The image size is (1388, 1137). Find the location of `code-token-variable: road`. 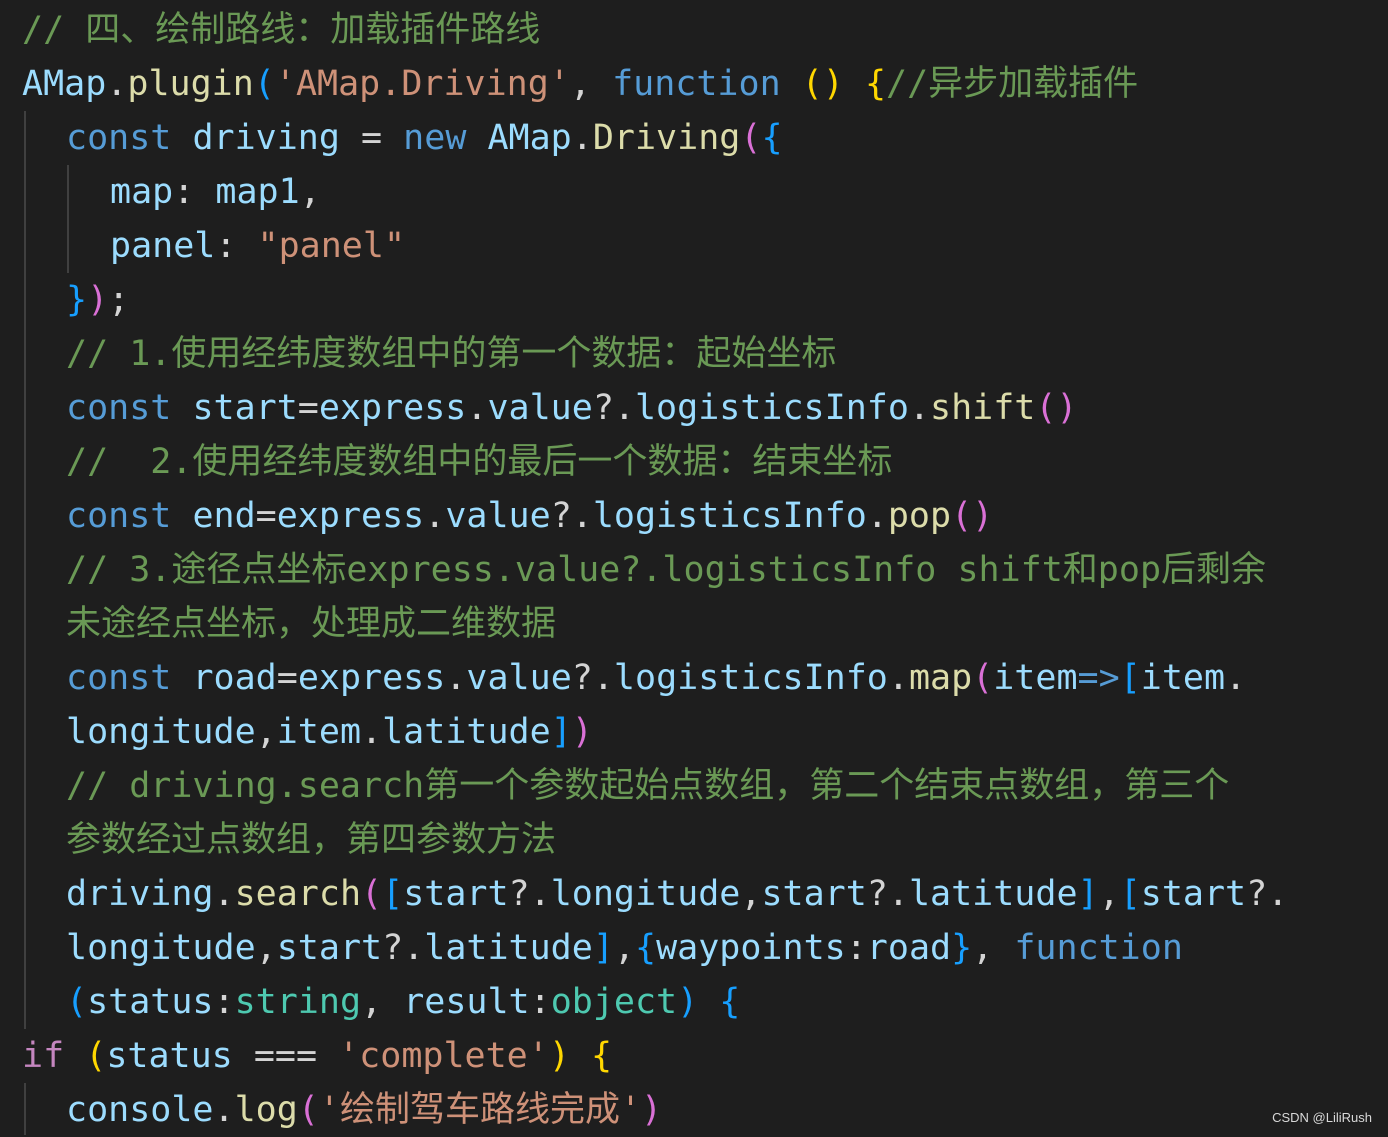

code-token-variable: road is located at coordinates (909, 948).